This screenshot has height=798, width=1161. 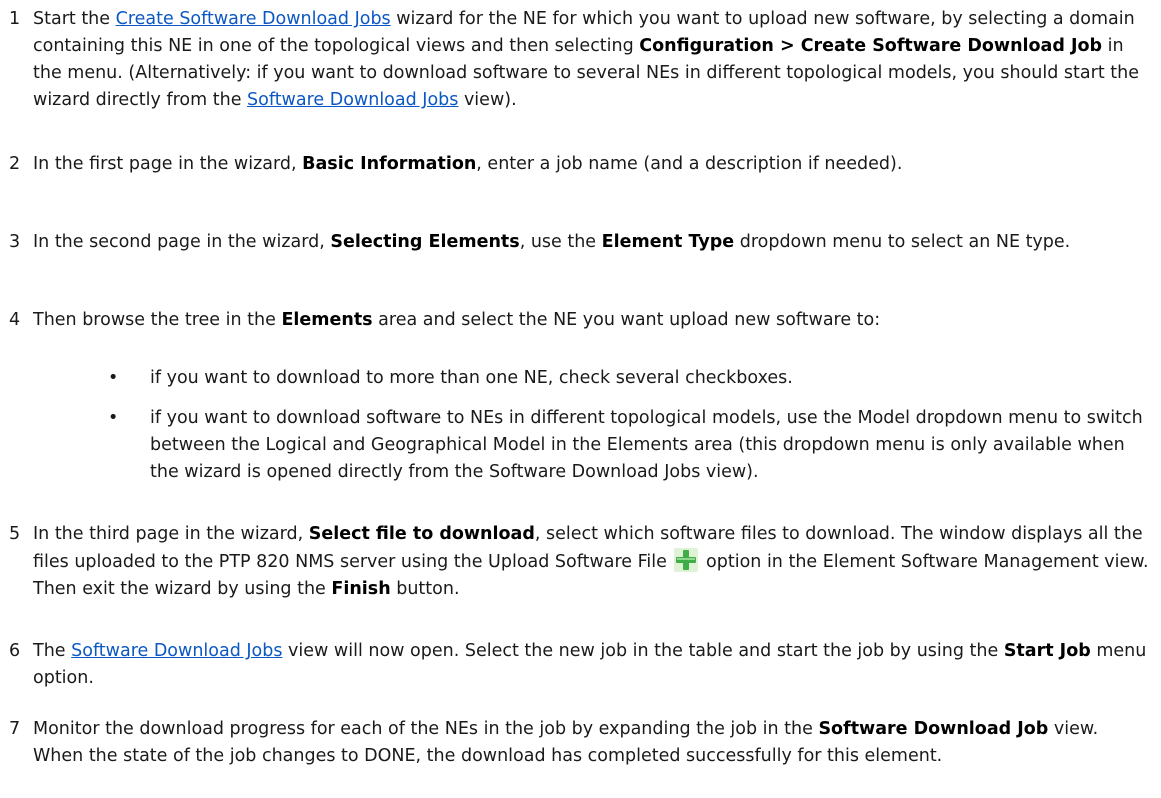 What do you see at coordinates (686, 560) in the screenshot?
I see `green-plus-icon` at bounding box center [686, 560].